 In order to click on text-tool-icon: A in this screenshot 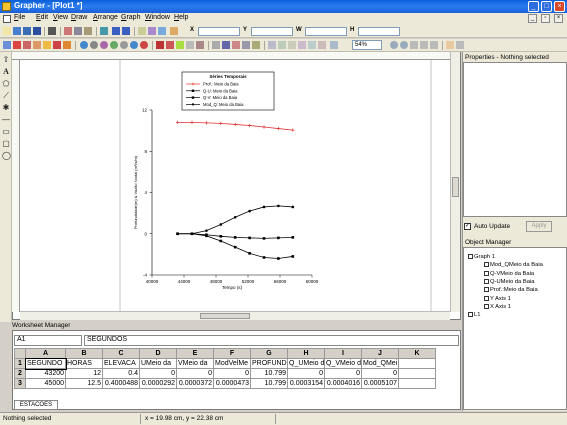, I will do `click(6, 72)`.